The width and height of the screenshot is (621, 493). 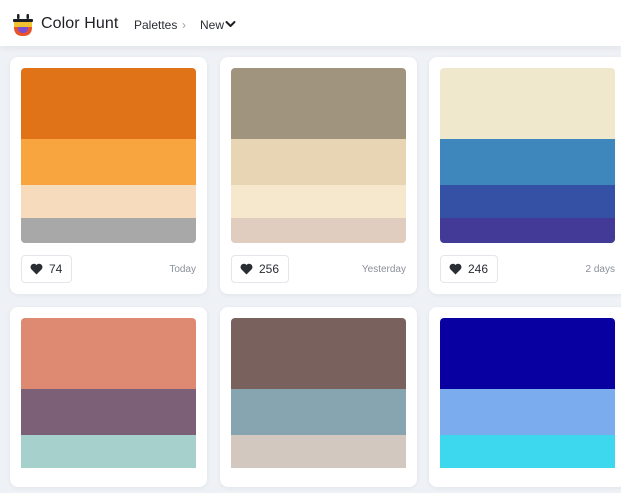 What do you see at coordinates (23, 25) in the screenshot?
I see `color-hunt-logo-icon` at bounding box center [23, 25].